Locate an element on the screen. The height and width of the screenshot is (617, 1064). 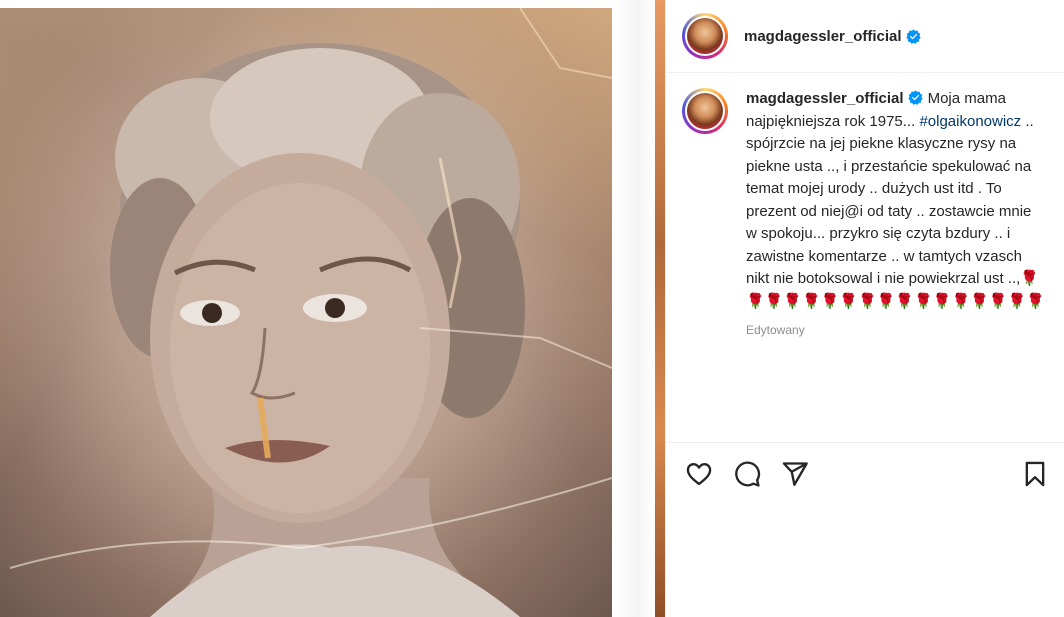
save-button is located at coordinates (1035, 474).